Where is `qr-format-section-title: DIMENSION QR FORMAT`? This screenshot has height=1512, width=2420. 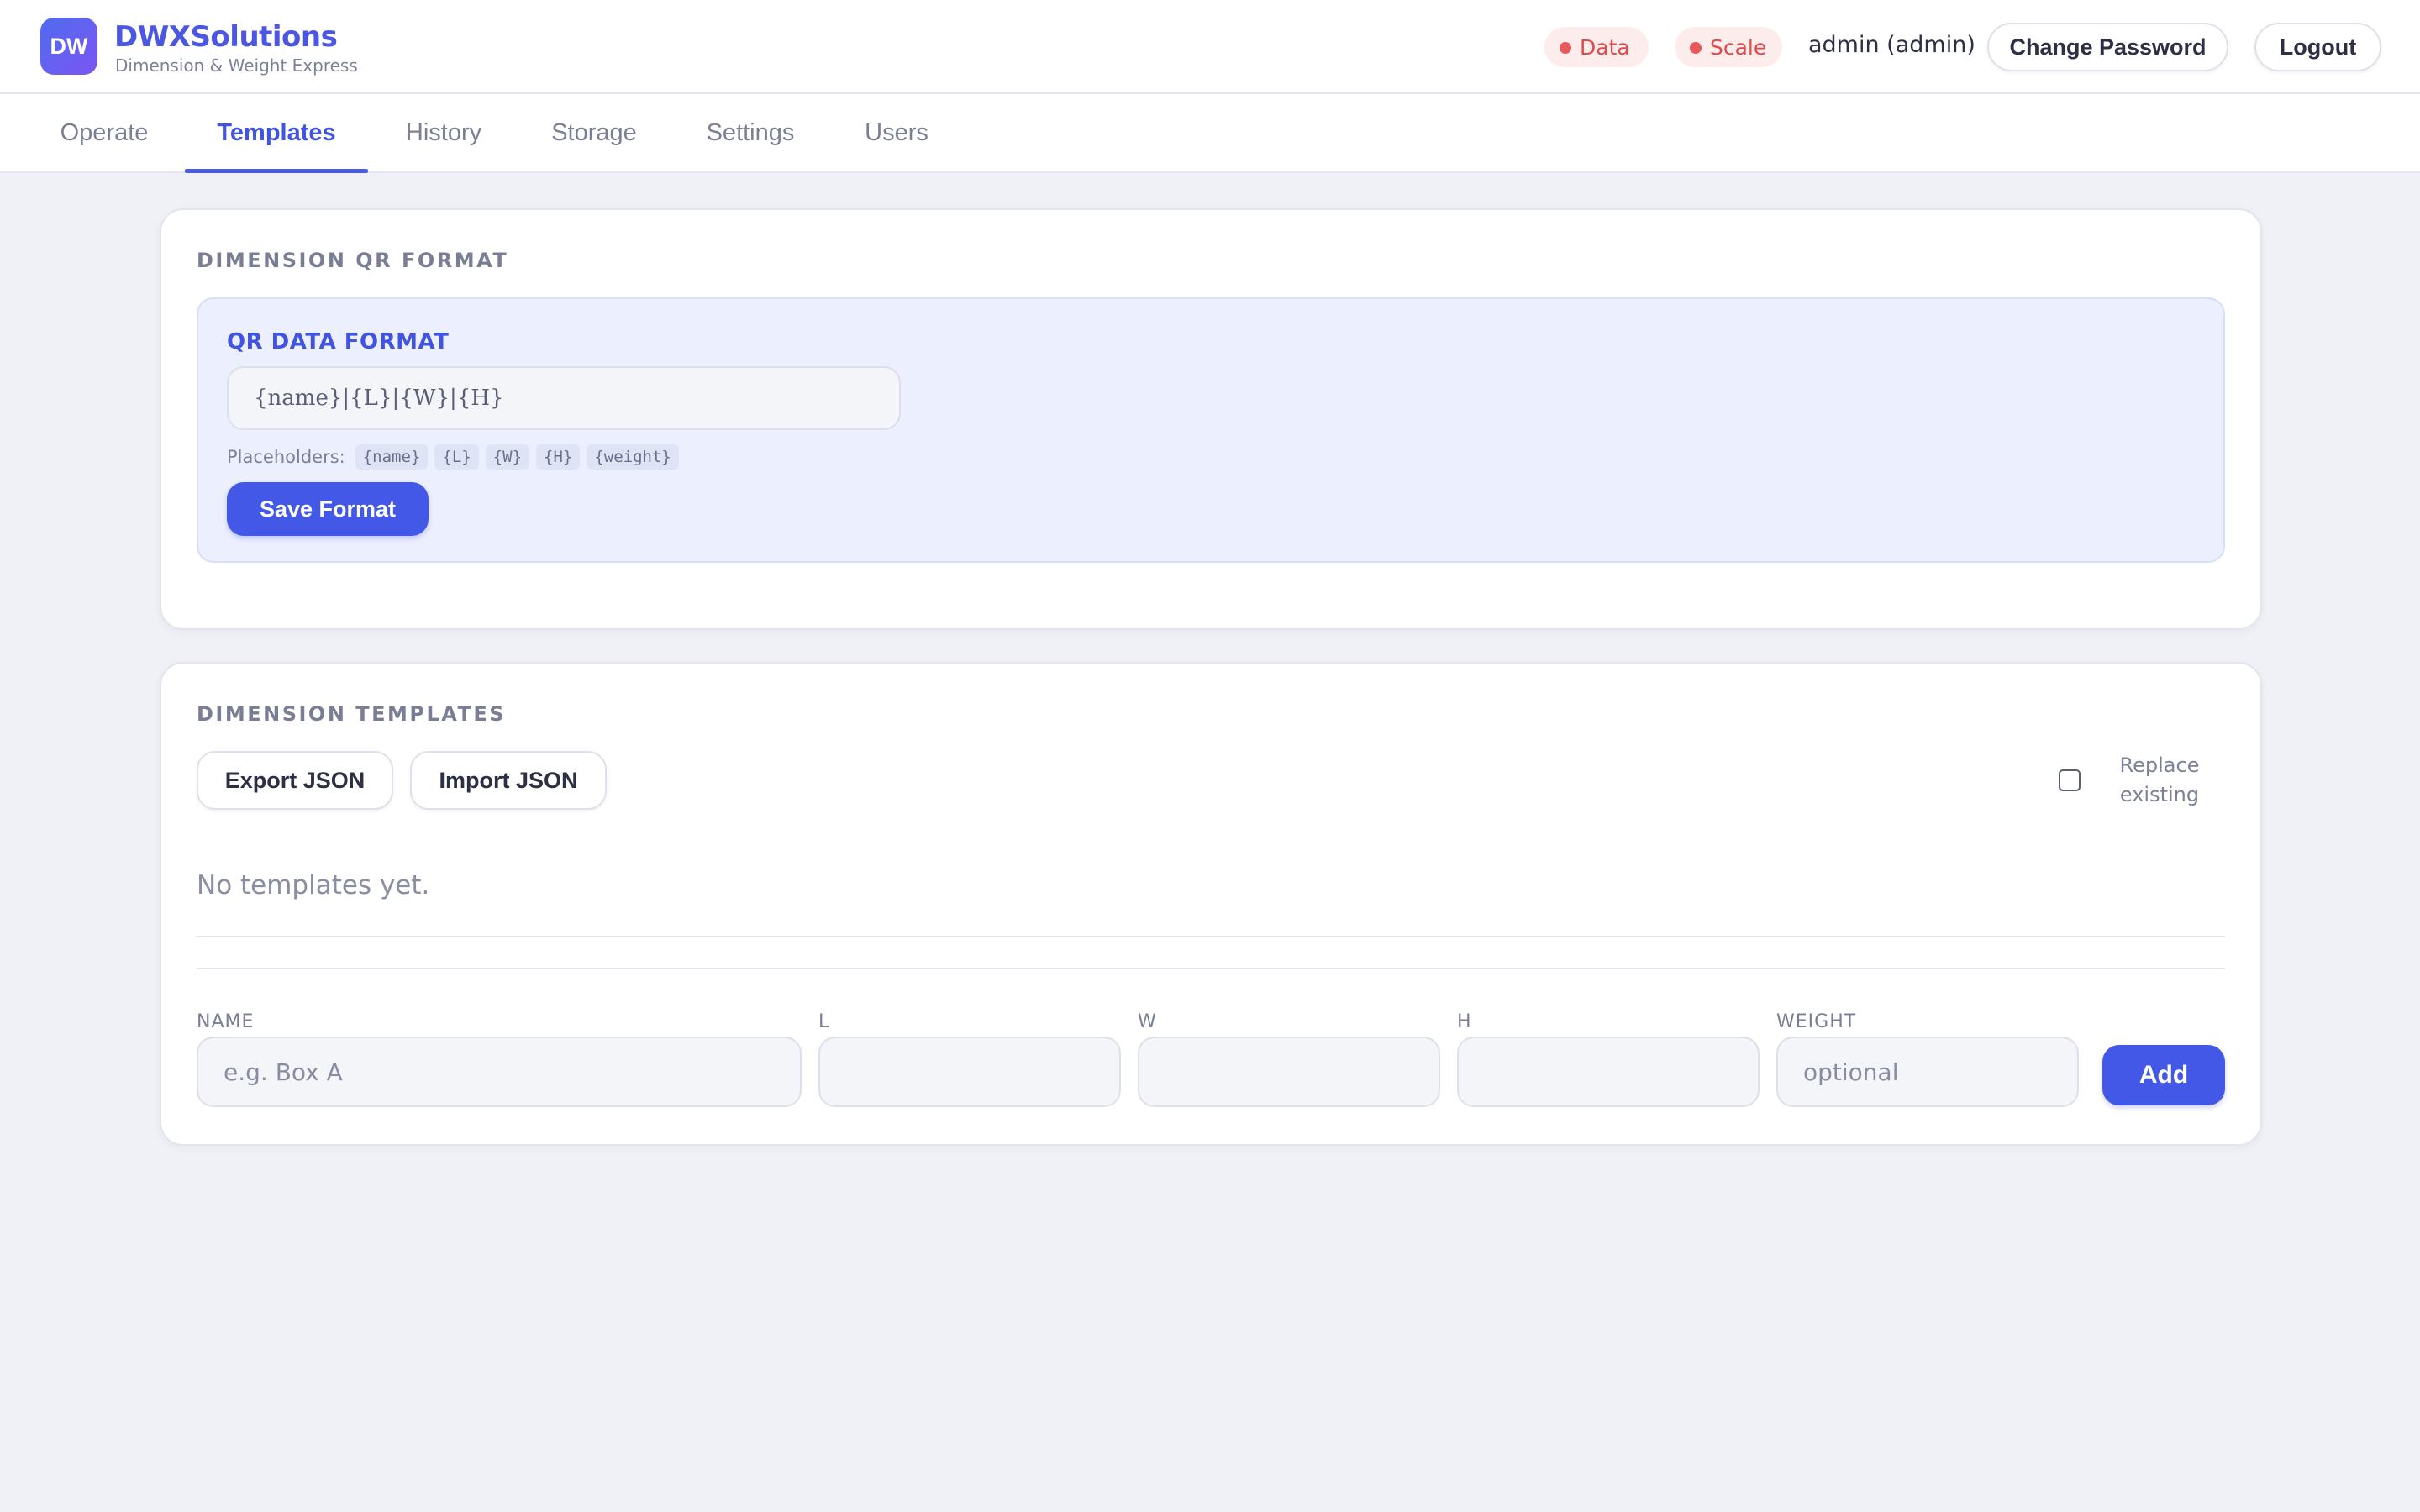
qr-format-section-title: DIMENSION QR FORMAT is located at coordinates (353, 260).